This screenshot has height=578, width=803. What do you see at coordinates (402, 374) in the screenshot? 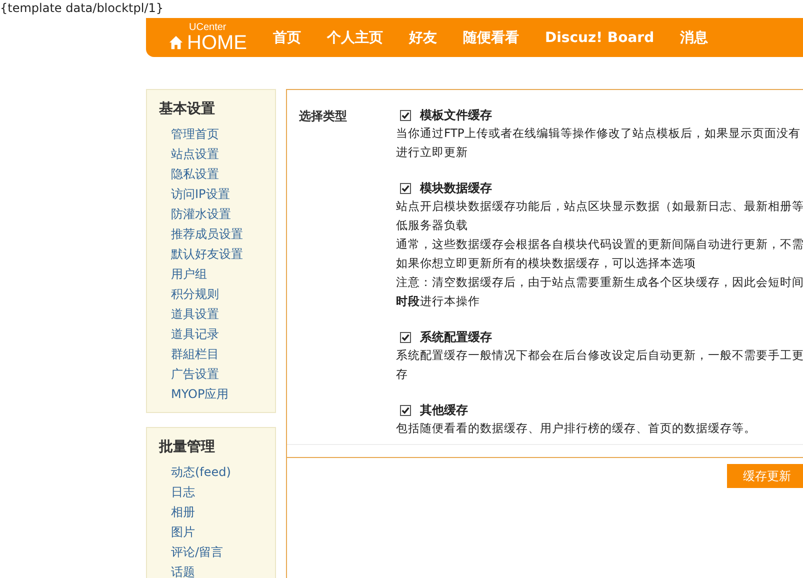
I see `option-description: 存` at bounding box center [402, 374].